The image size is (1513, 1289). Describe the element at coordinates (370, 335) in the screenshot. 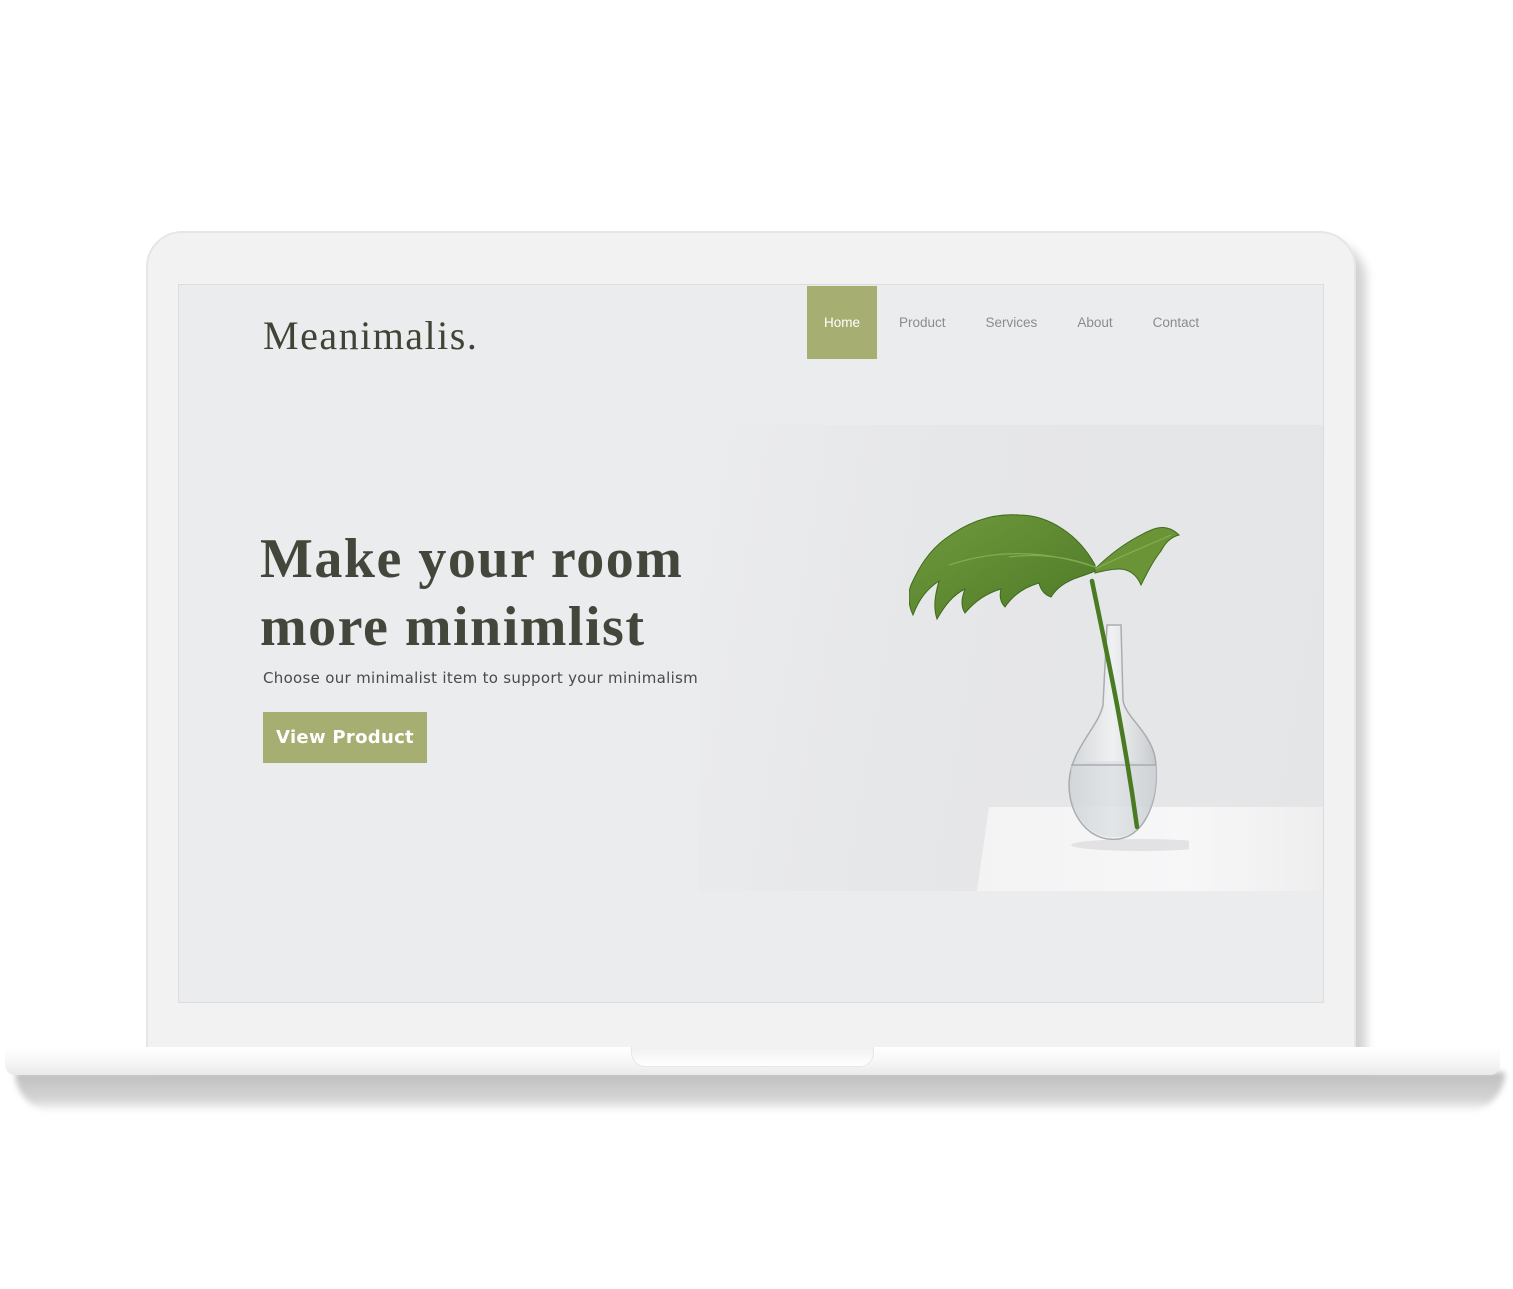

I see `site-logo: Meanimalis.` at that location.